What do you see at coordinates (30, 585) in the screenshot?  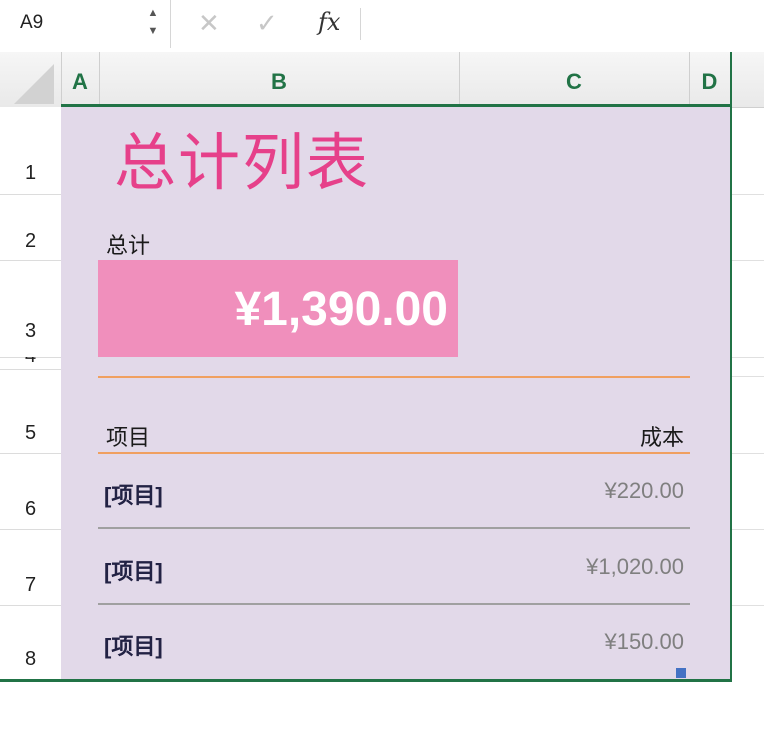 I see `row-header-7: 7` at bounding box center [30, 585].